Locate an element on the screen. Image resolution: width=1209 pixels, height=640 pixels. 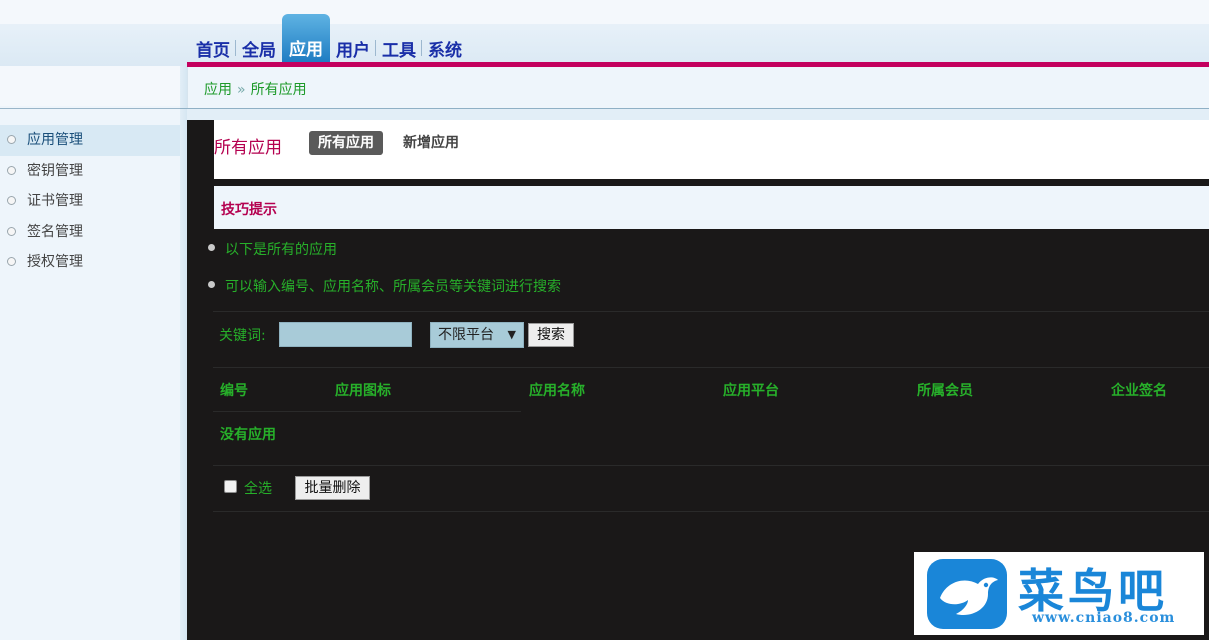
tab-new-app: 新增应用 is located at coordinates (431, 143).